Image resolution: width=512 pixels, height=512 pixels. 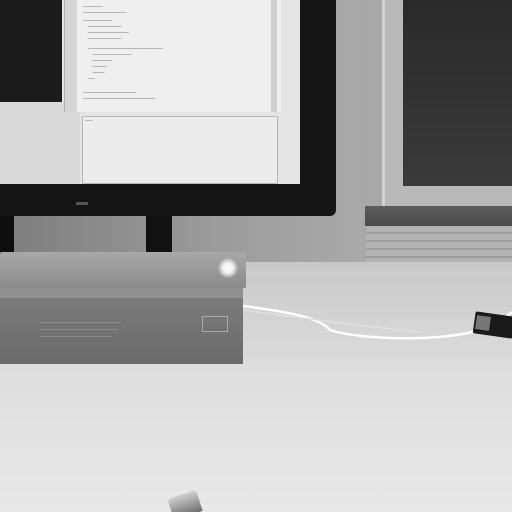 I want to click on usb-cable, so click(x=377, y=322).